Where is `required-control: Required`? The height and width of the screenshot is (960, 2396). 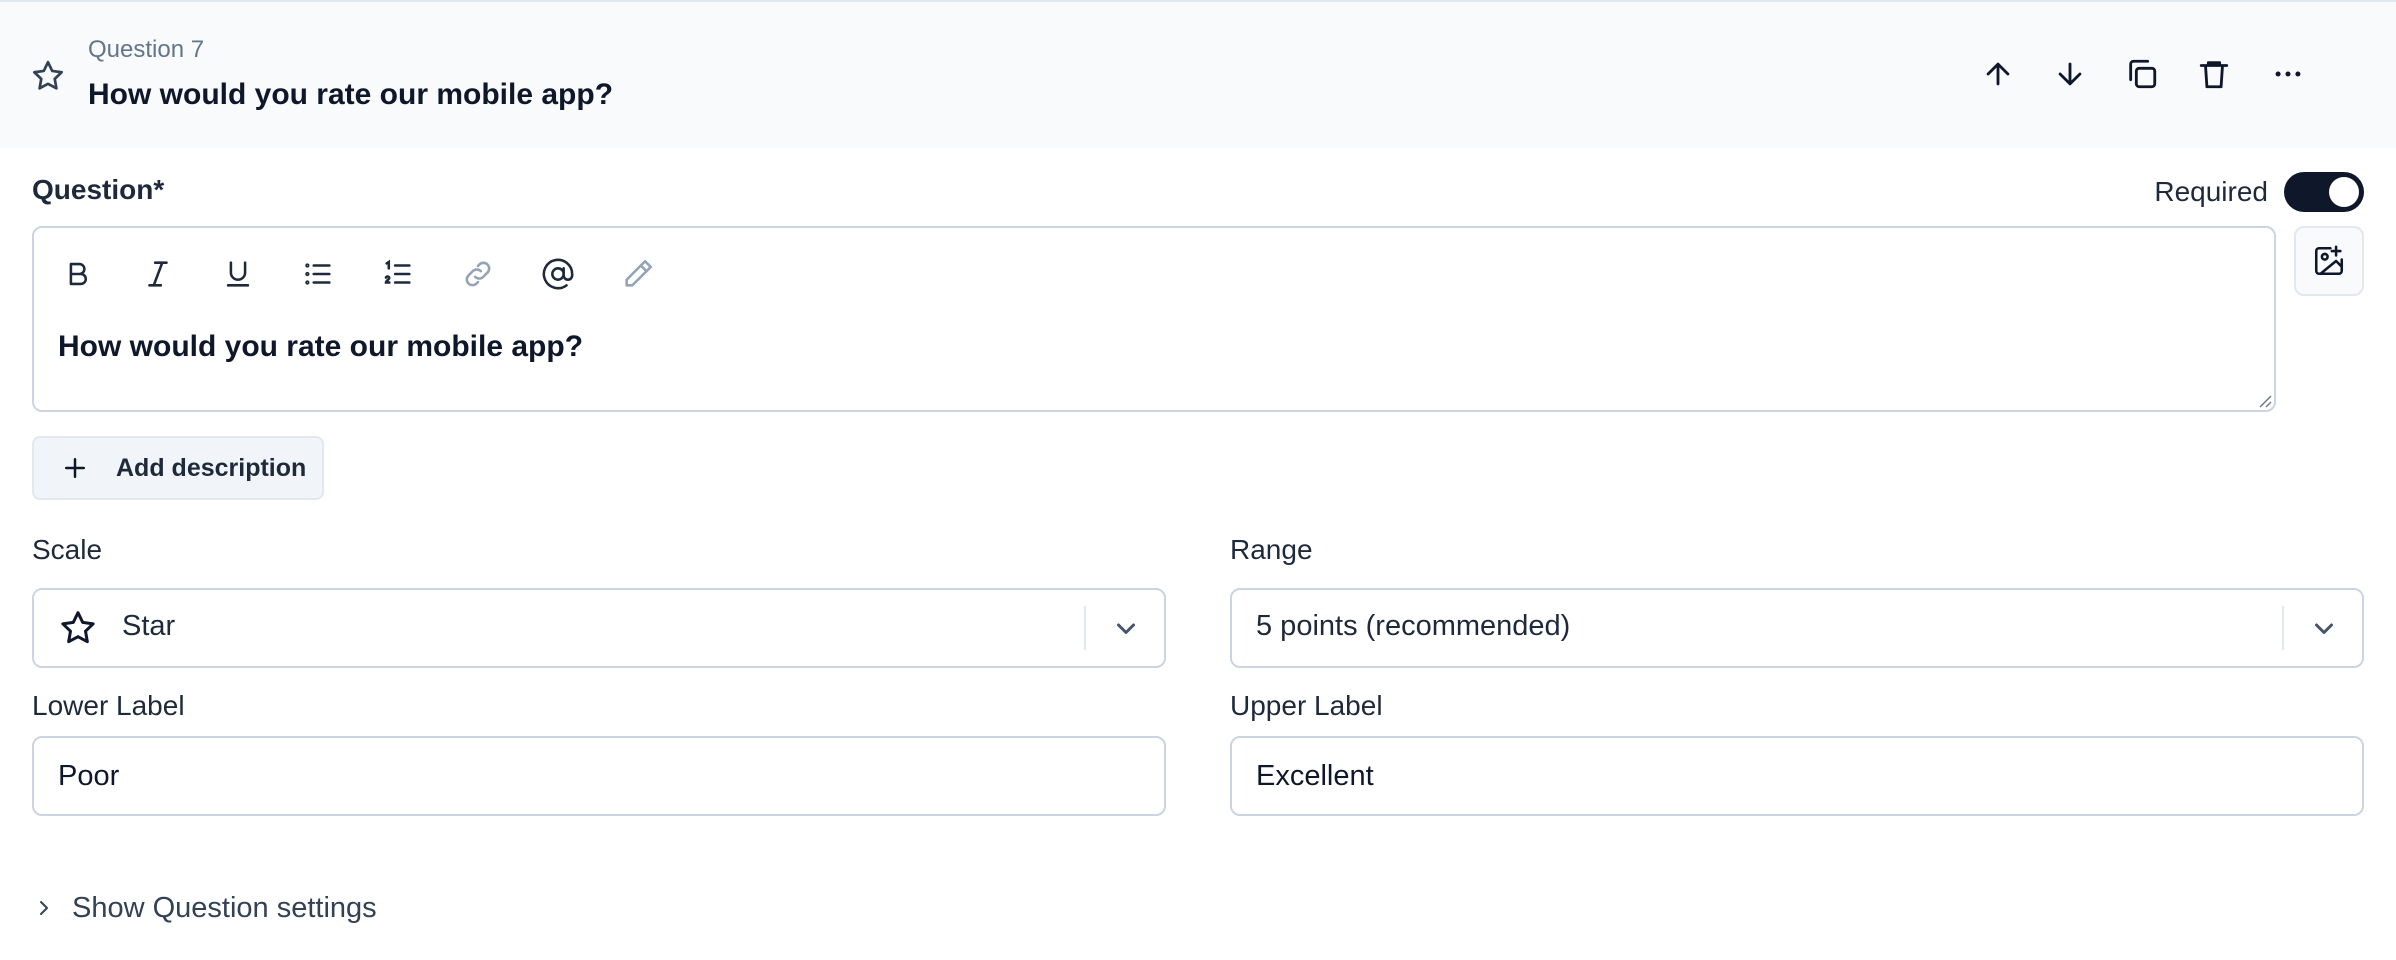
required-control: Required is located at coordinates (2259, 192).